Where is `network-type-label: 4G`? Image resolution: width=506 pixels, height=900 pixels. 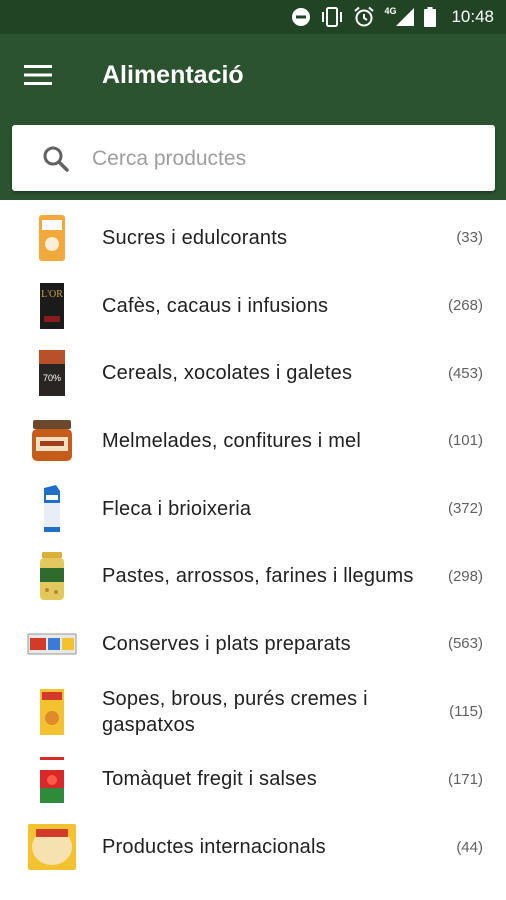
network-type-label: 4G is located at coordinates (390, 11).